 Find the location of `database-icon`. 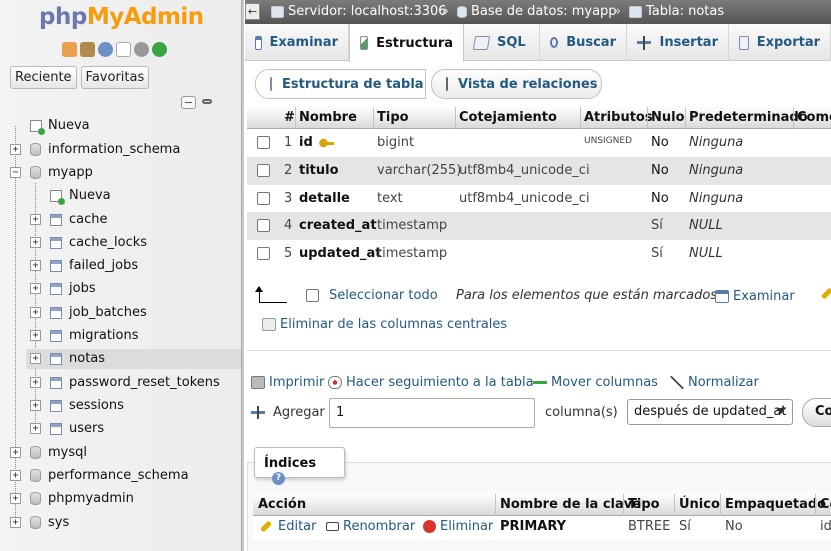

database-icon is located at coordinates (35, 475).